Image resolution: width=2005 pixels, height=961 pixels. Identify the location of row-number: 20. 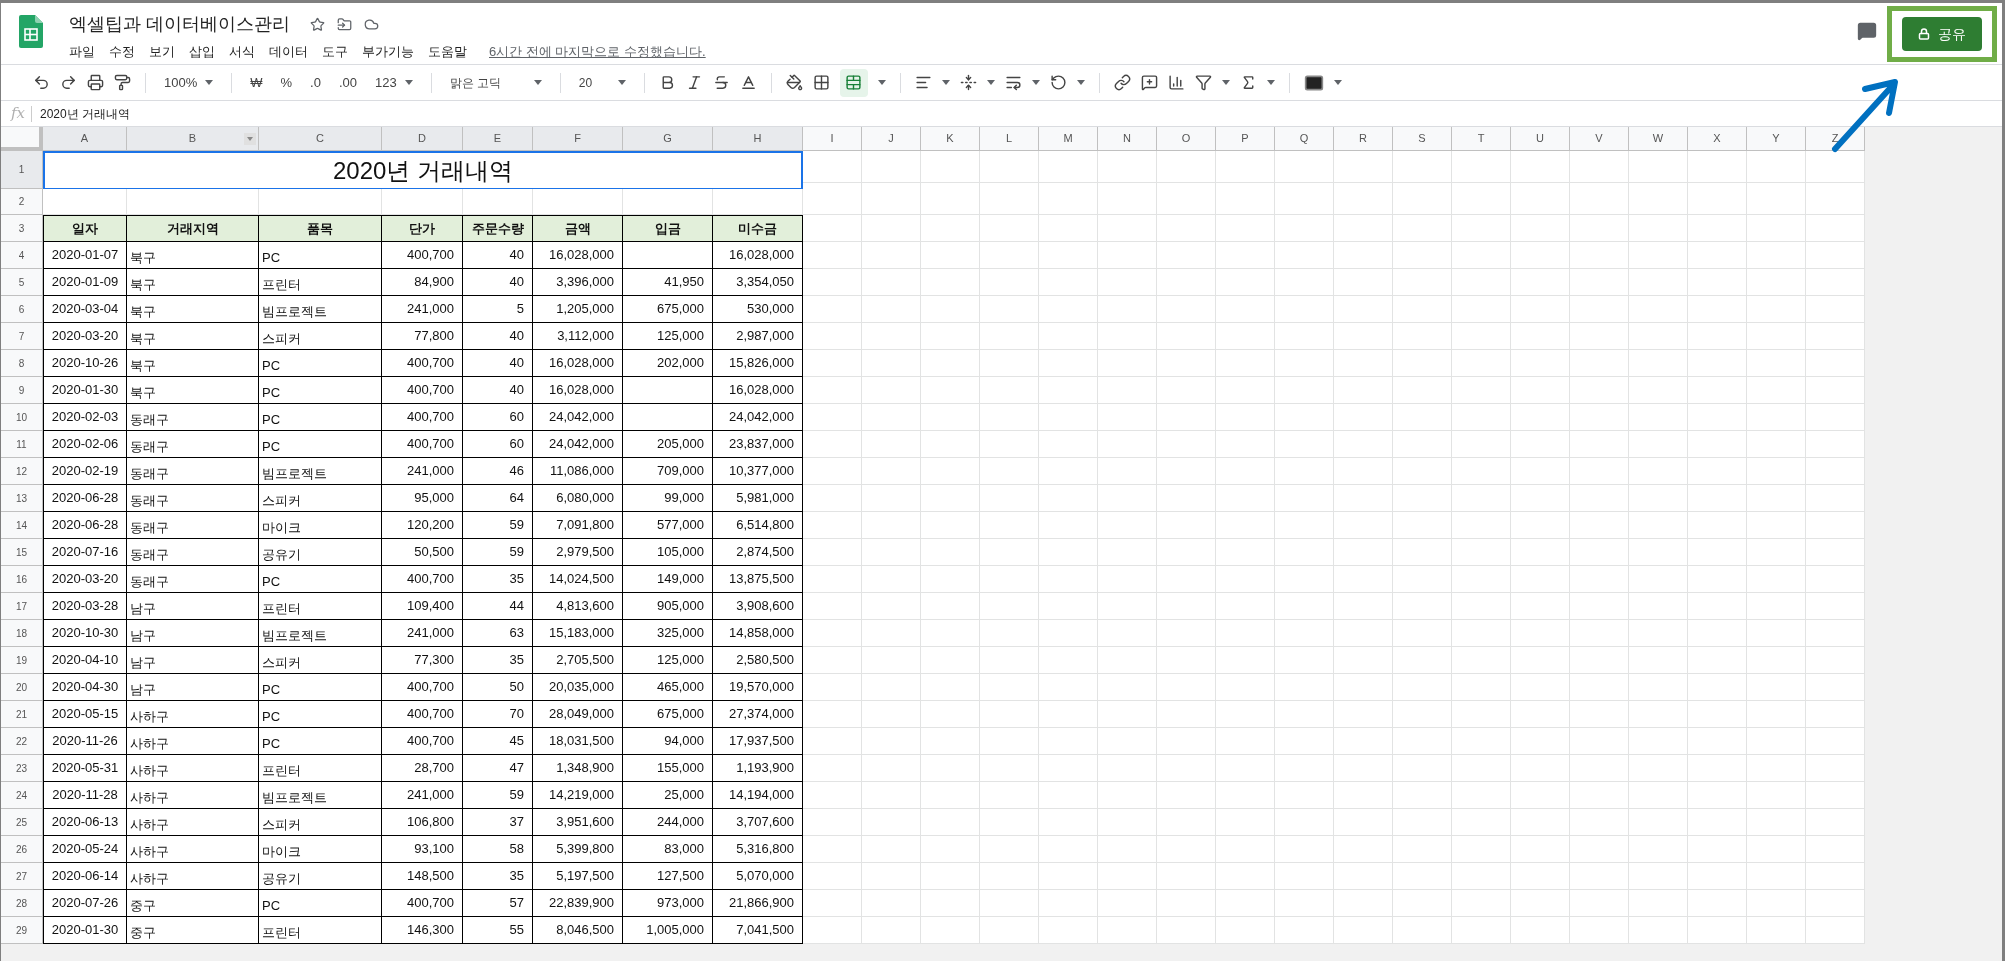
(22, 687).